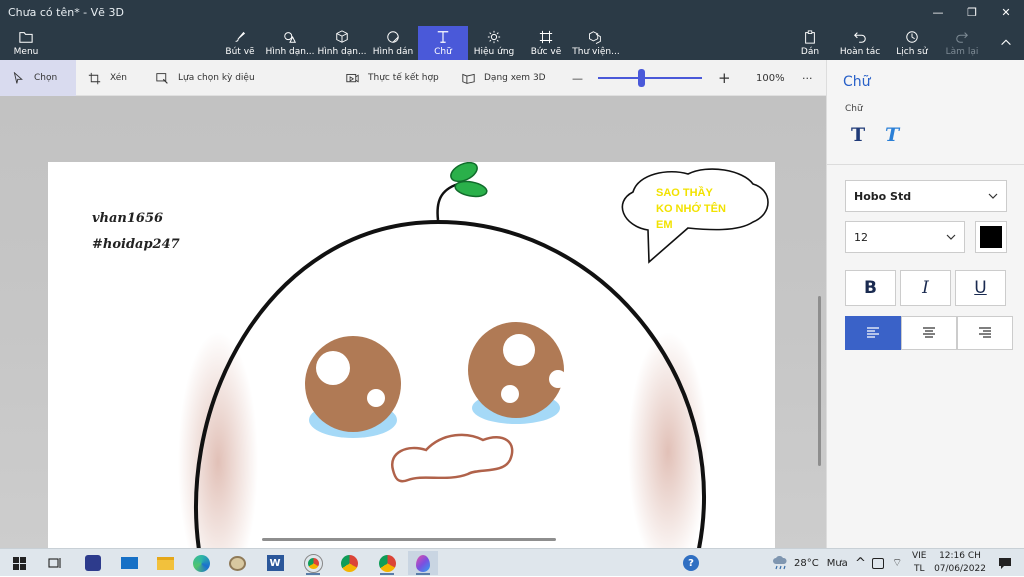 Image resolution: width=1024 pixels, height=577 pixels. Describe the element at coordinates (810, 563) in the screenshot. I see `weather-widget: 28°C Mưa` at that location.